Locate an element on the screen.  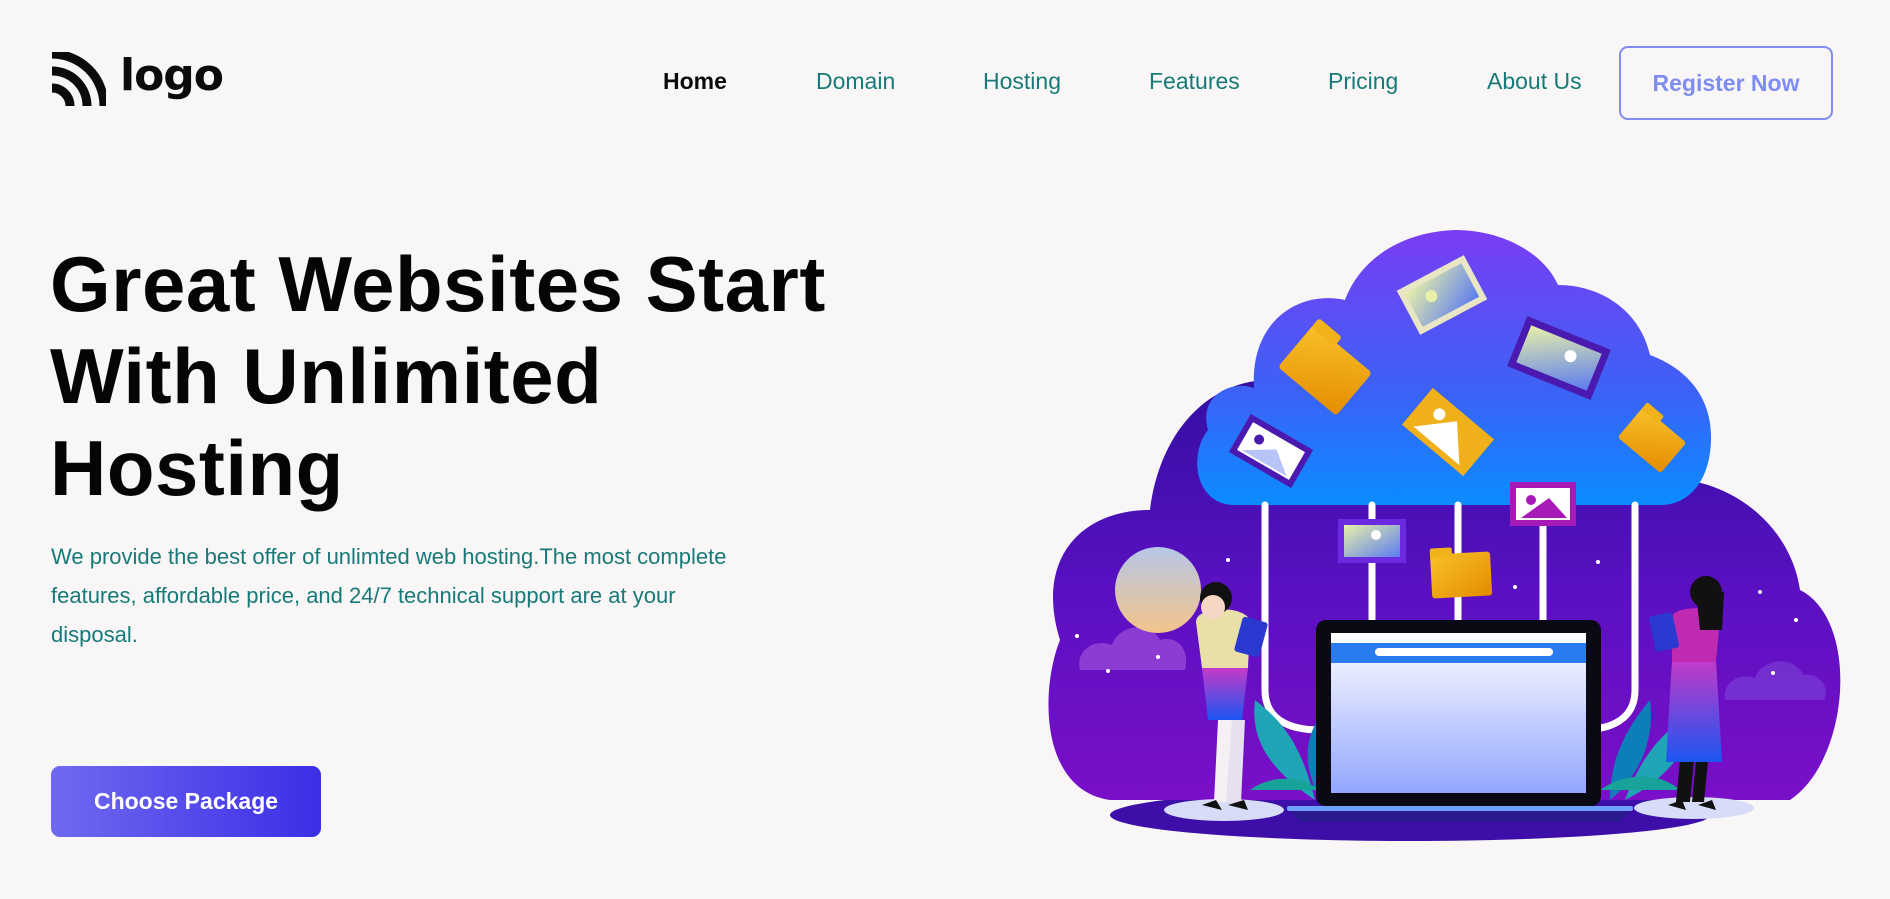
signal-arcs-icon is located at coordinates (78, 79).